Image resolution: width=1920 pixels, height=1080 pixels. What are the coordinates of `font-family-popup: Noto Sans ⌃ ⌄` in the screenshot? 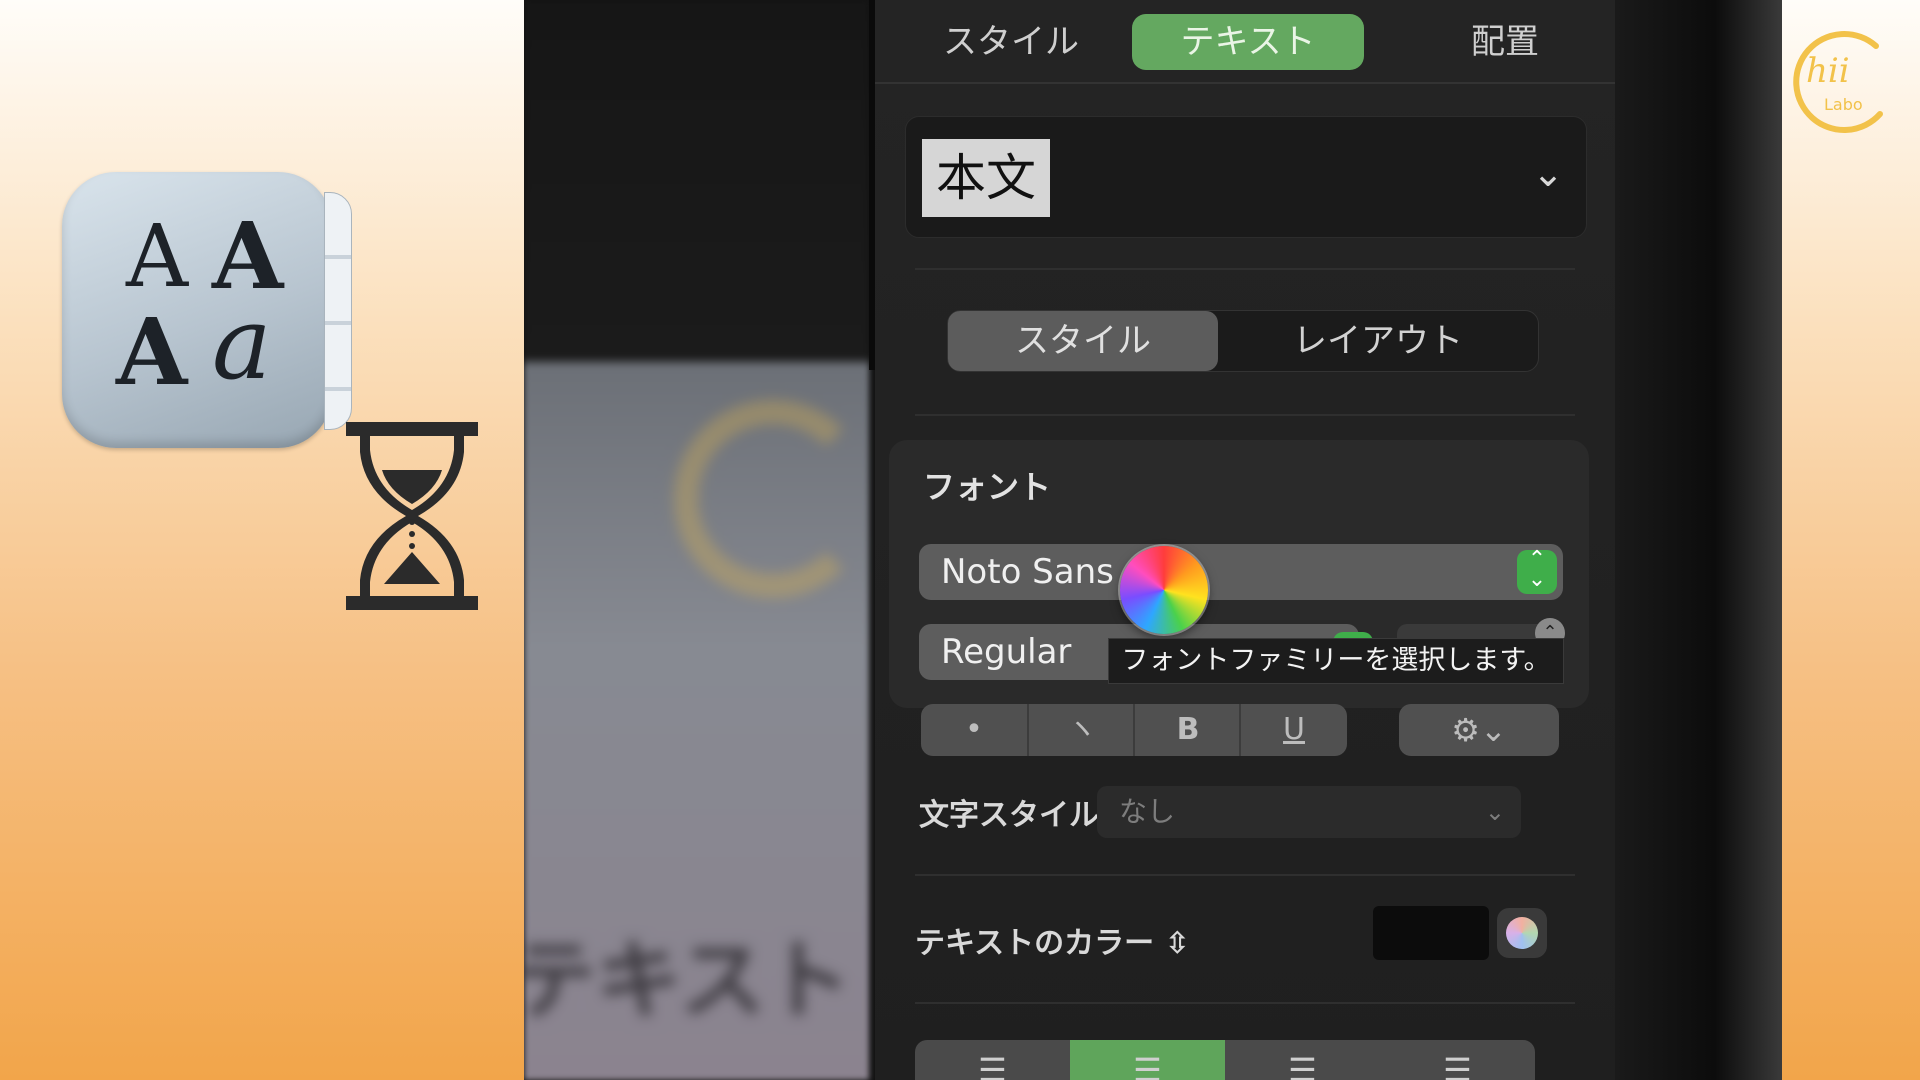 It's located at (1241, 572).